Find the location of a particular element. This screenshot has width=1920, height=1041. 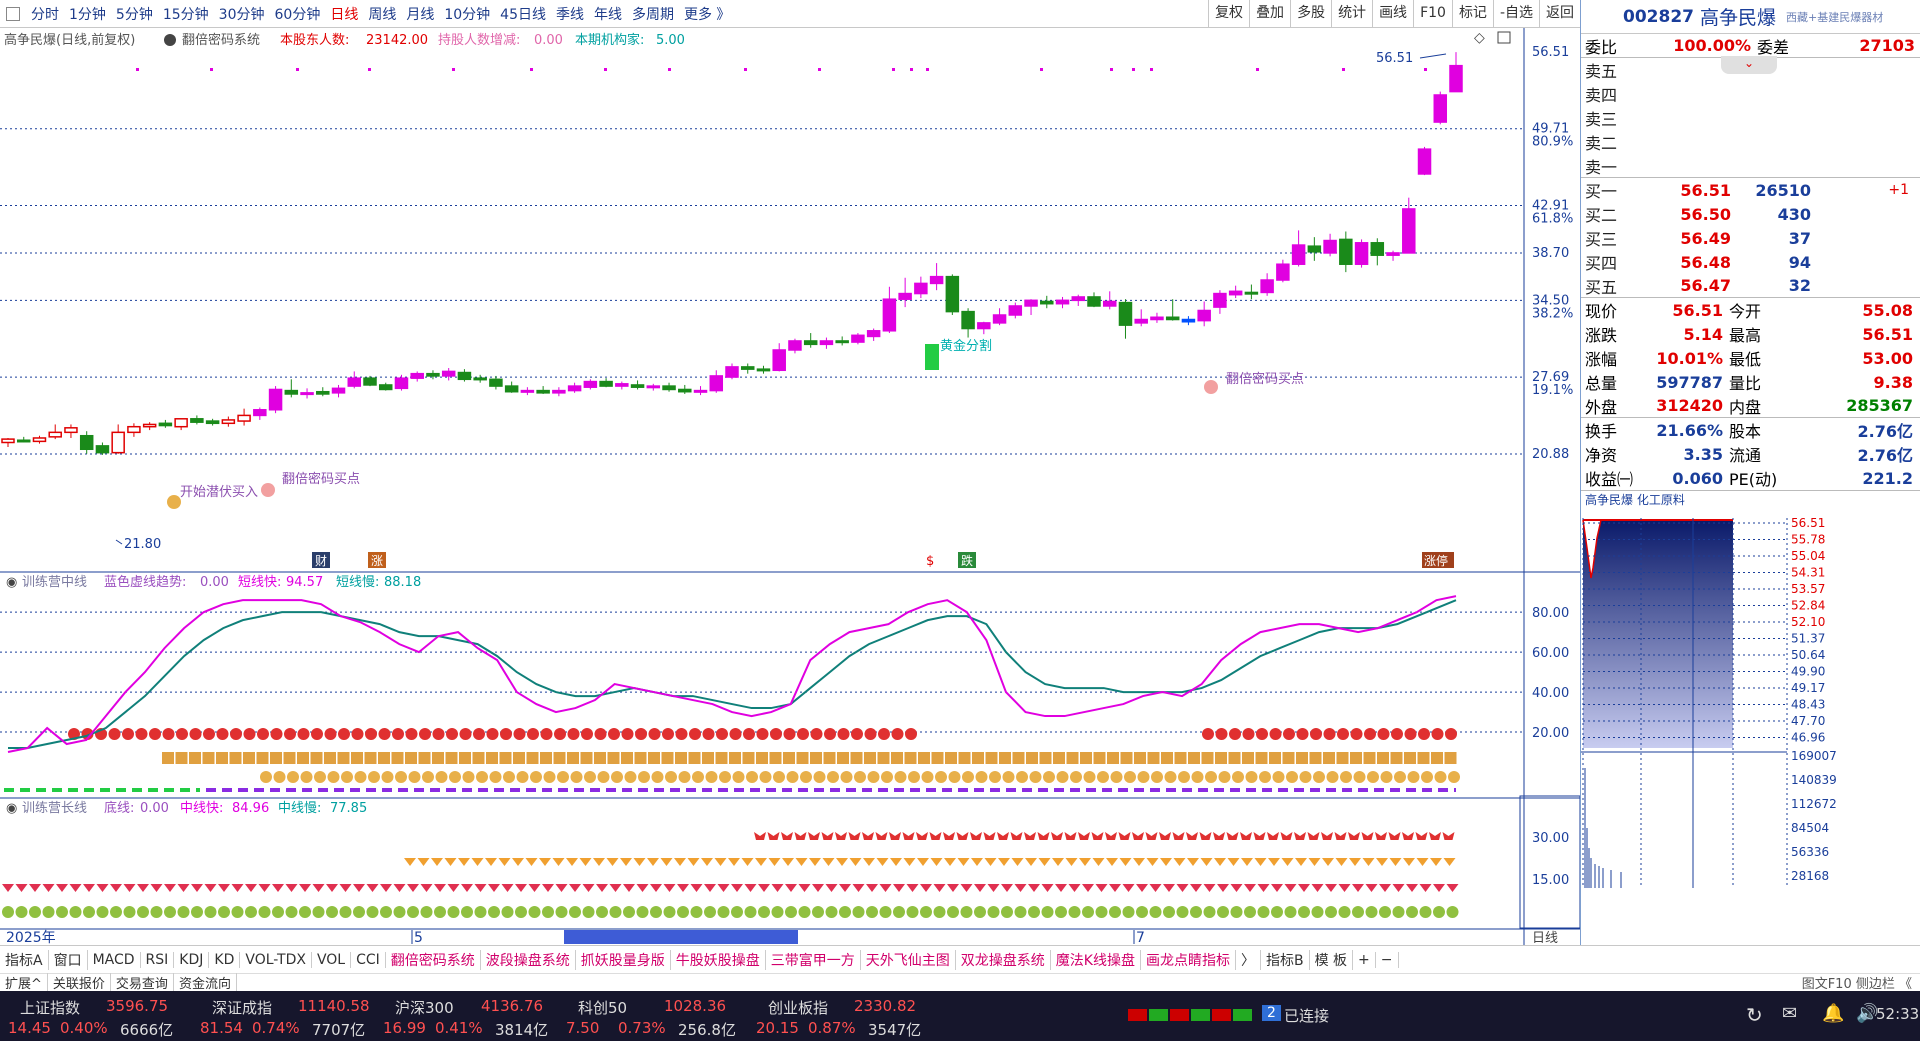

indicator-tab: VOL is located at coordinates (332, 959).